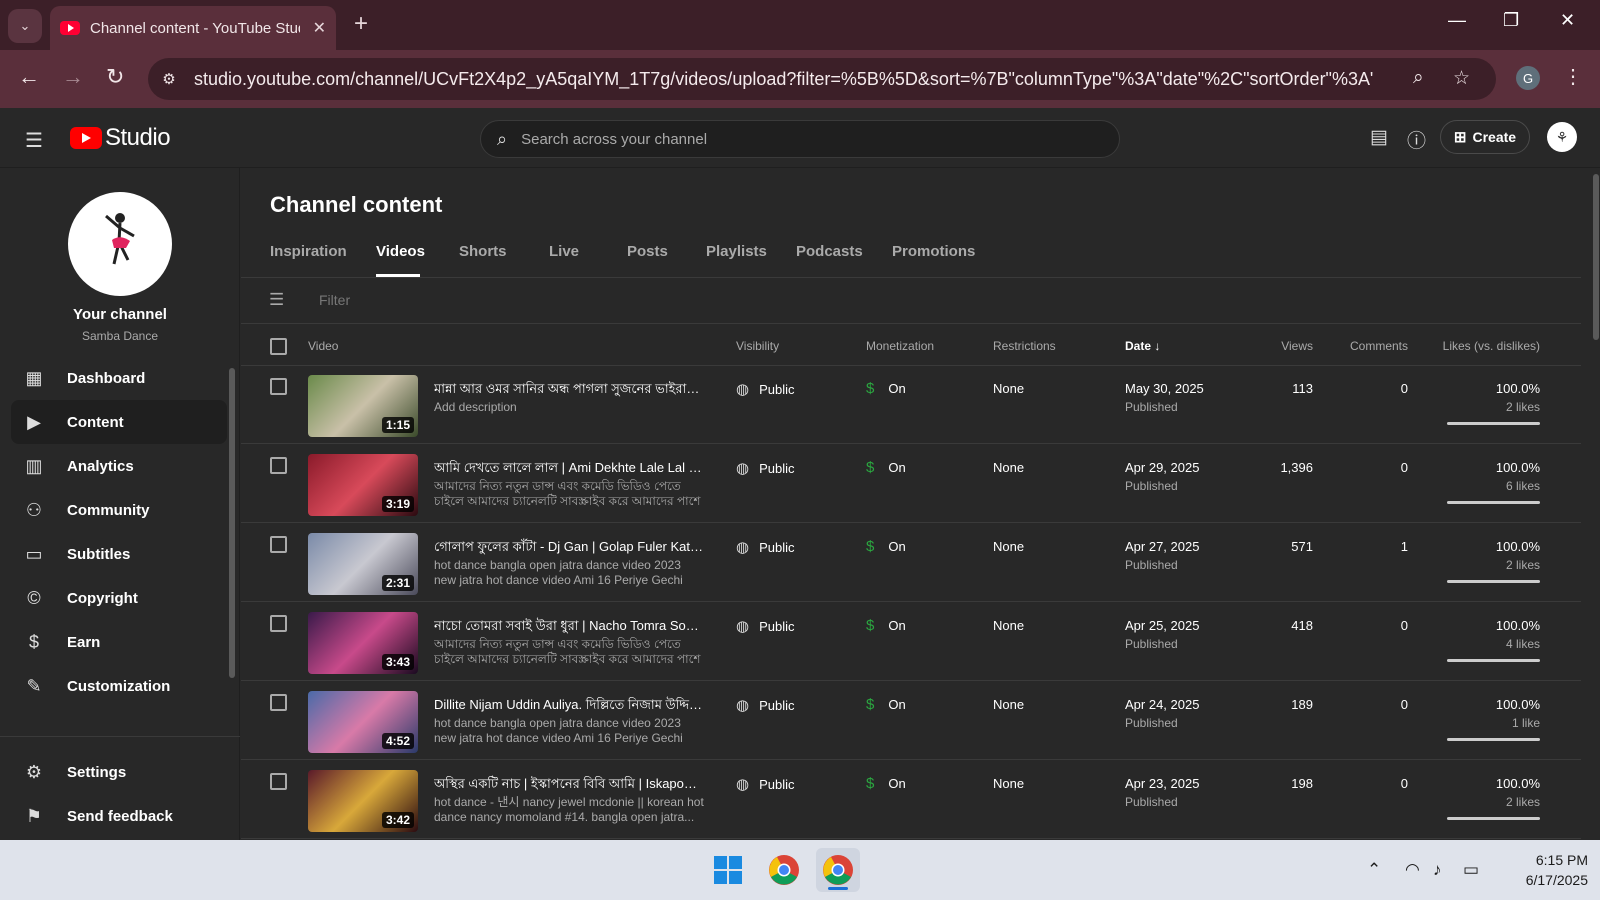 This screenshot has height=900, width=1600. Describe the element at coordinates (736, 251) in the screenshot. I see `tab-playlists: Playlists` at that location.